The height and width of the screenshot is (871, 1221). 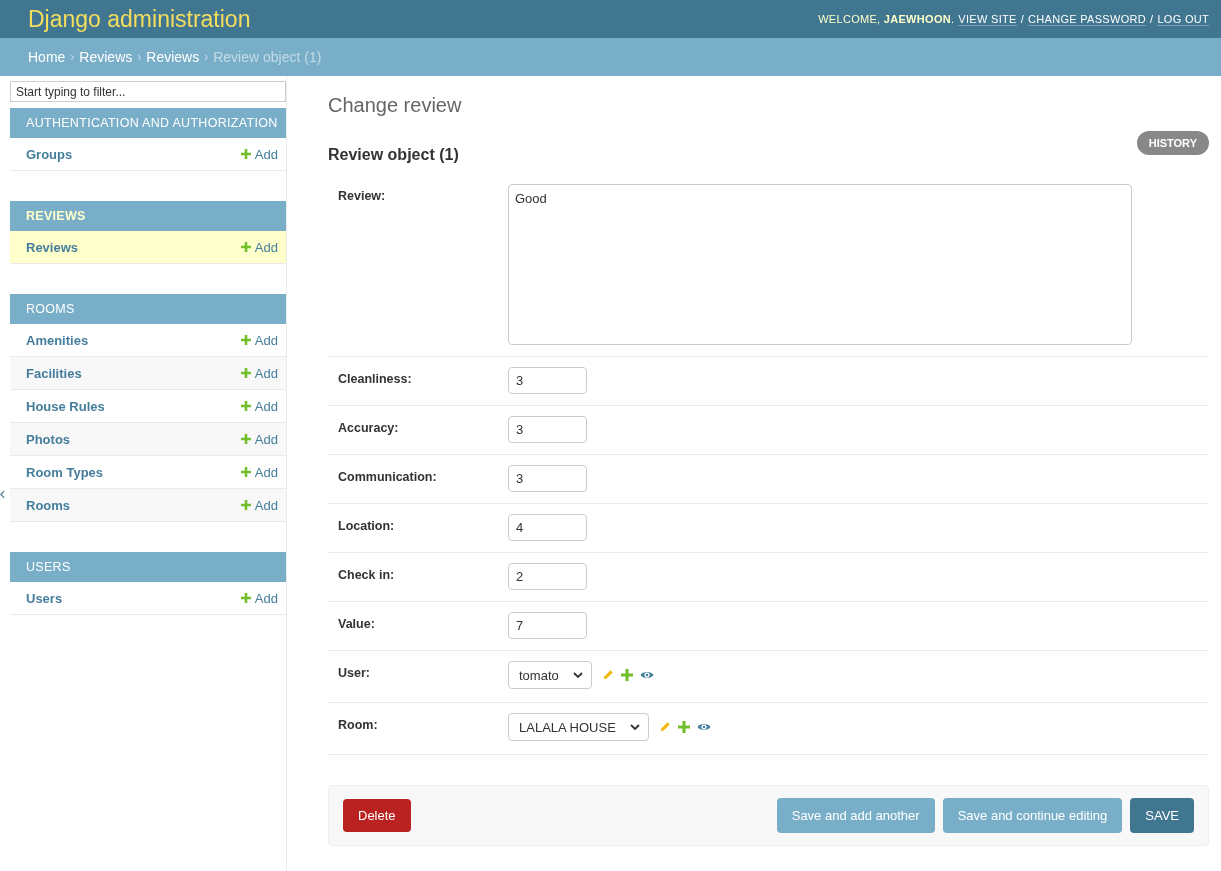 I want to click on field-label: Room:, so click(x=358, y=724).